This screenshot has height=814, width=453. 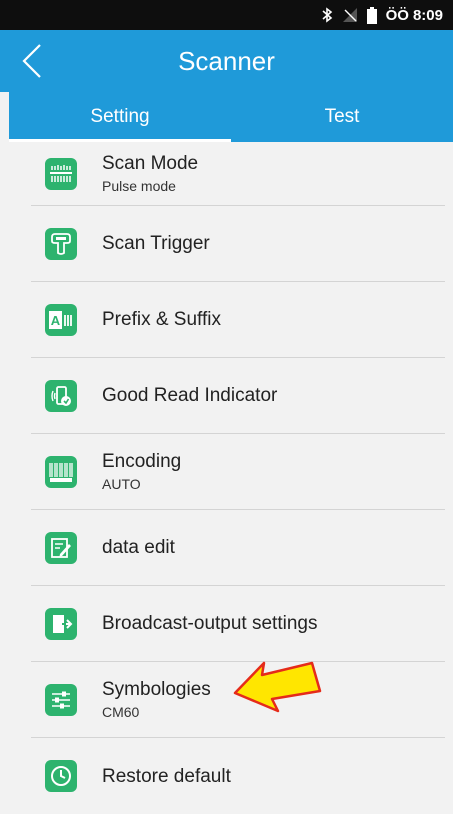 I want to click on setting-title: Good Read Indicator, so click(x=190, y=395).